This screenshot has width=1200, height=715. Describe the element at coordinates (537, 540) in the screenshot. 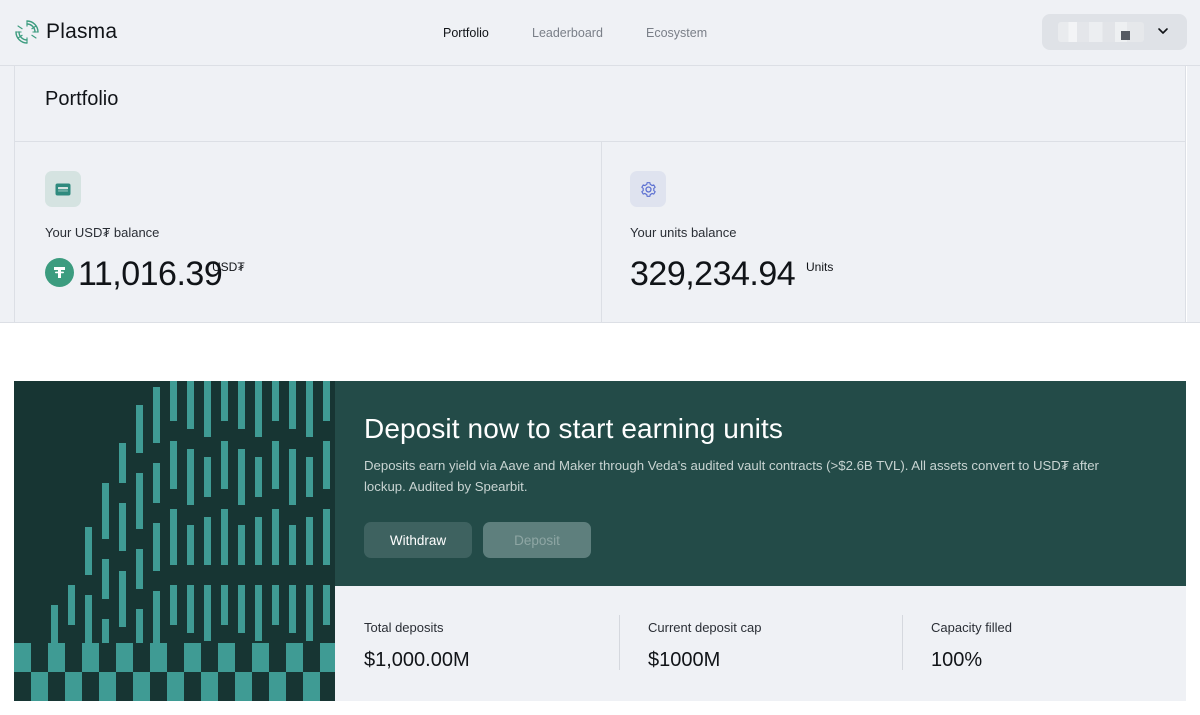

I see `deposit-button: Deposit` at that location.